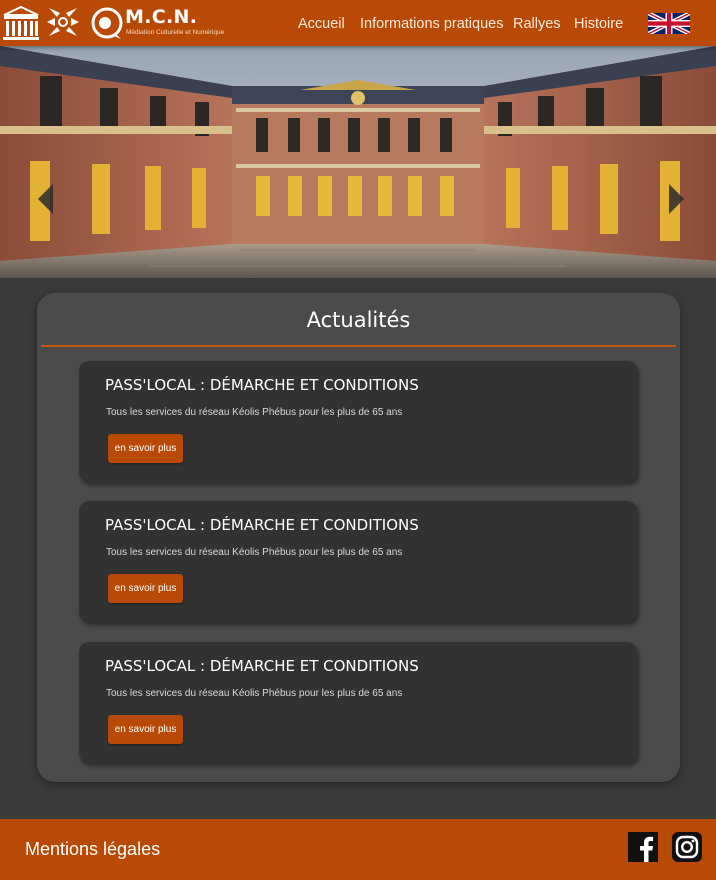  Describe the element at coordinates (46, 199) in the screenshot. I see `chevron-left-icon` at that location.